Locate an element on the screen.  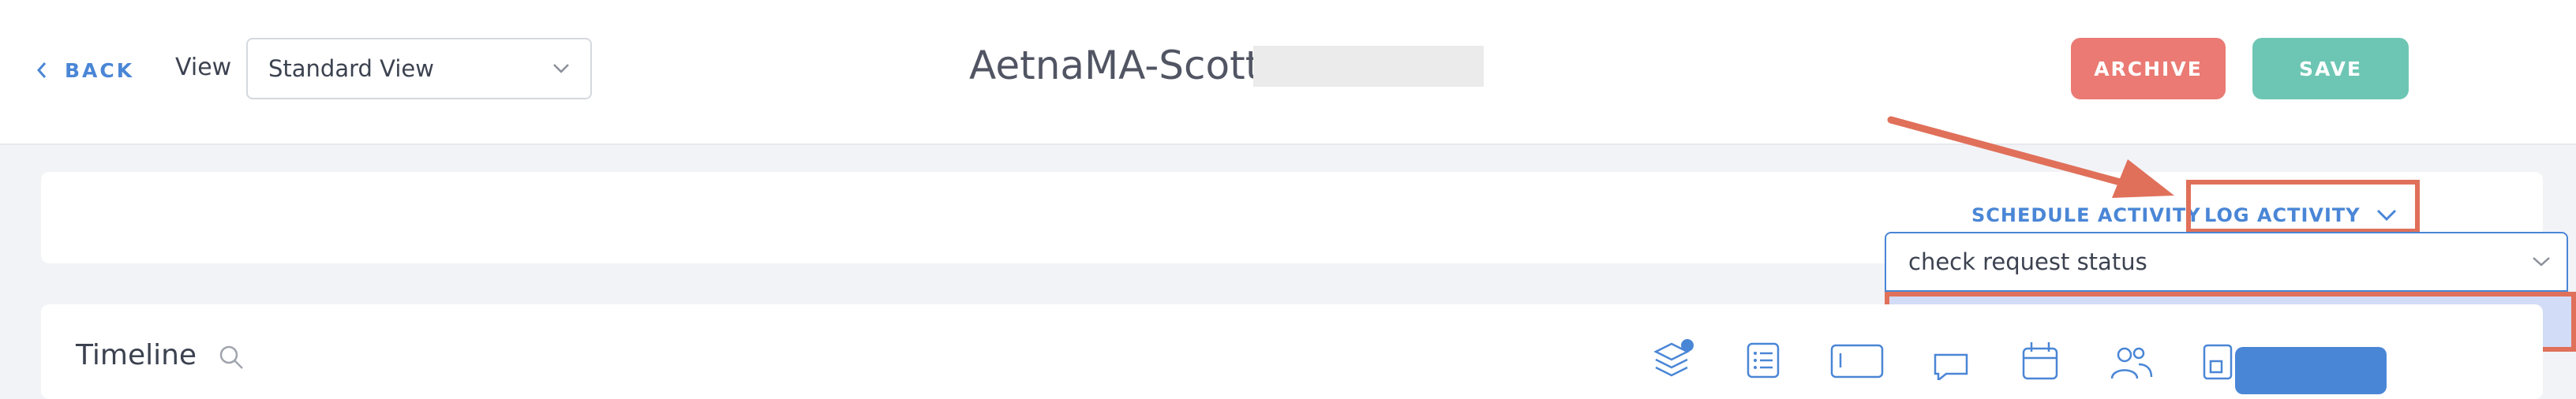
back-button: BACK is located at coordinates (85, 70).